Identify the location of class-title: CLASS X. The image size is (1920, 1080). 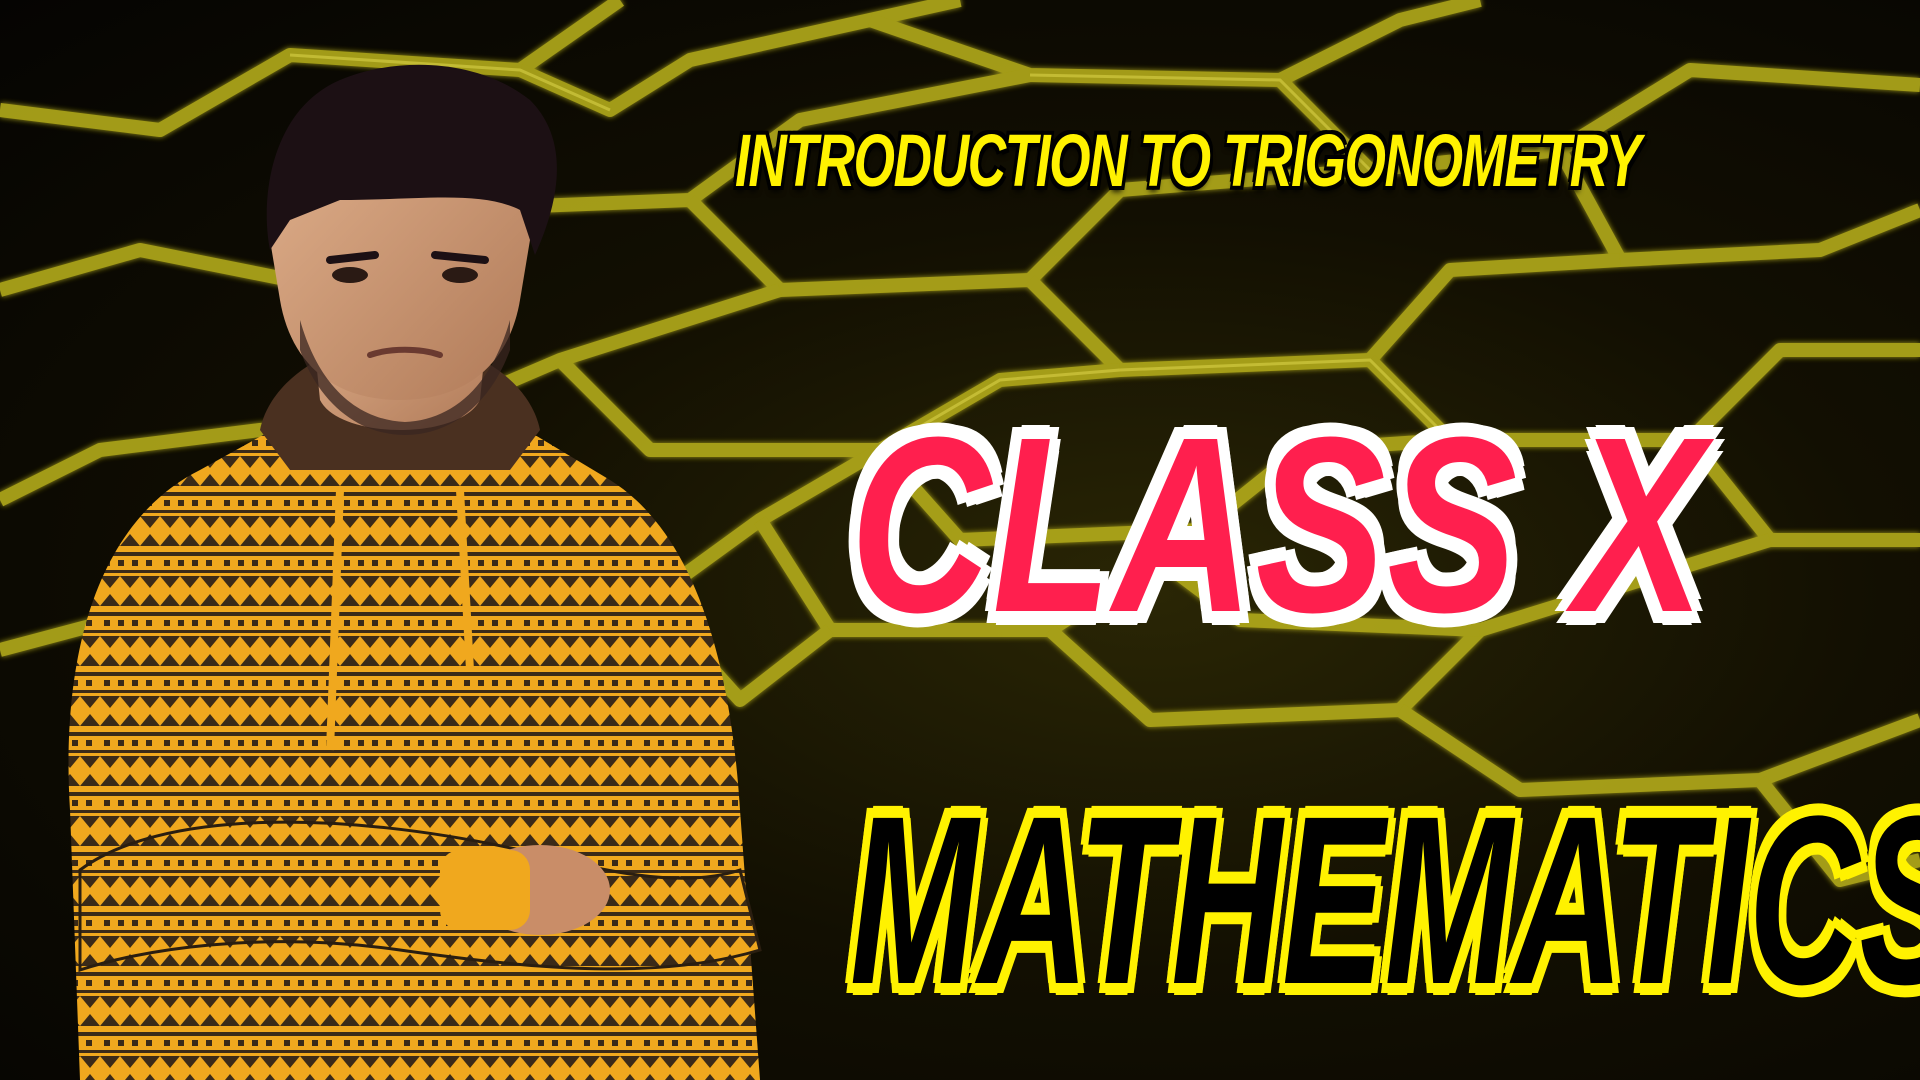
(1278, 524).